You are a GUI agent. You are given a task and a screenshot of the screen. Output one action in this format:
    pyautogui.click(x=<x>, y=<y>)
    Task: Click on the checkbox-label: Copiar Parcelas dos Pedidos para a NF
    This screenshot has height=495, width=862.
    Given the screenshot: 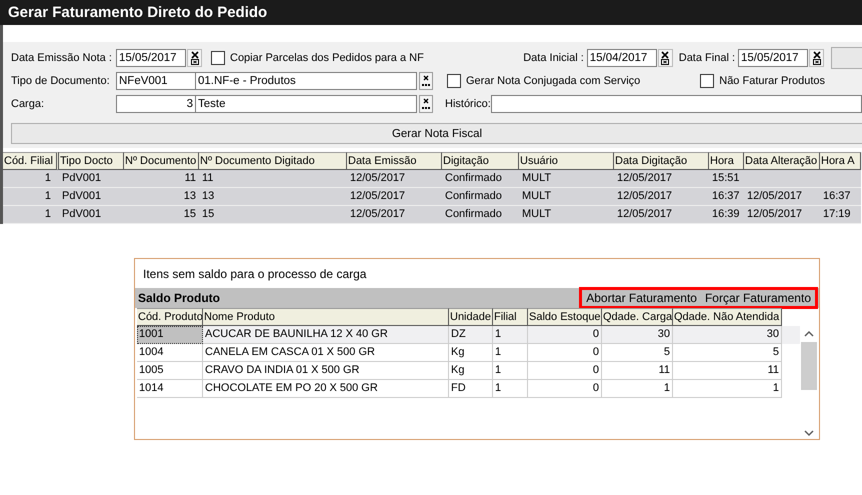 What is the action you would take?
    pyautogui.click(x=327, y=58)
    